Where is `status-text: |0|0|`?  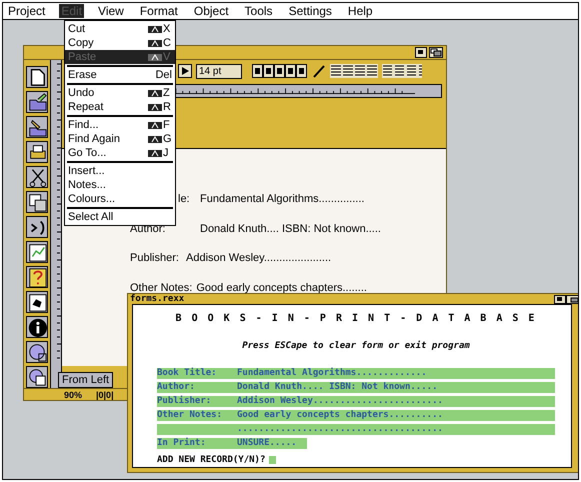
status-text: |0|0| is located at coordinates (105, 394).